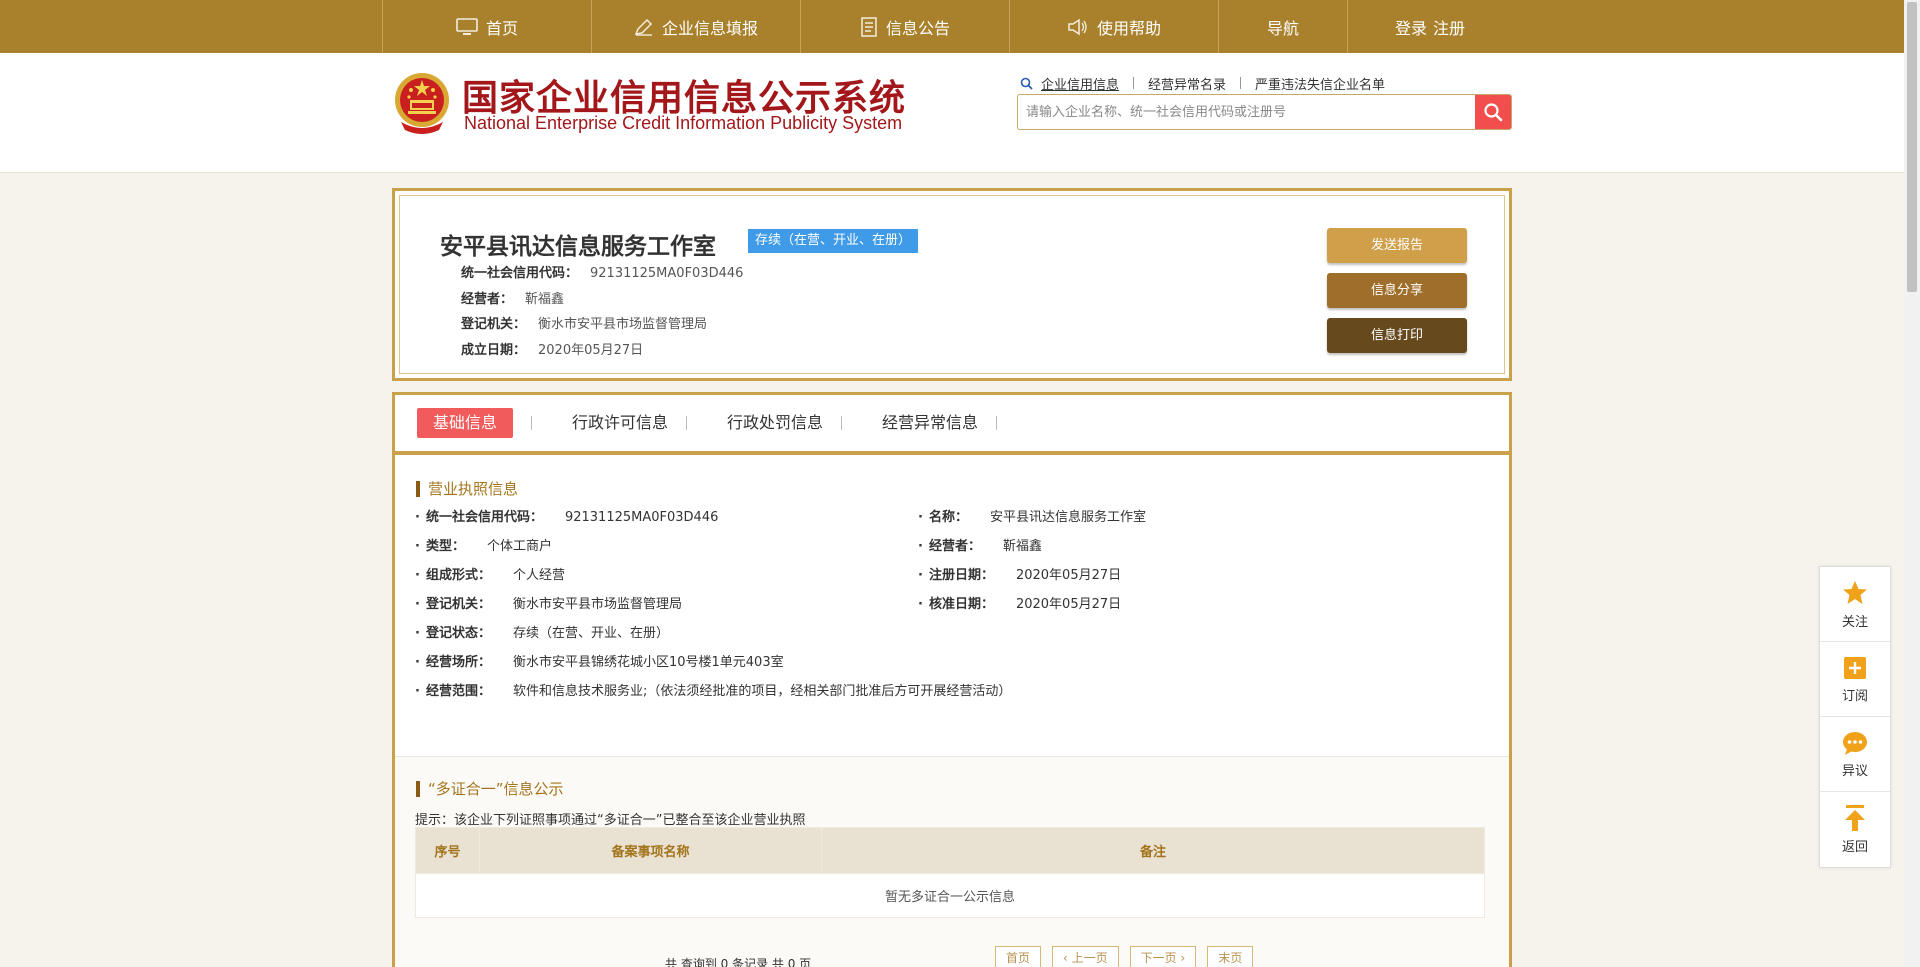  Describe the element at coordinates (490, 789) in the screenshot. I see `section-title-multi-cert: “多证合一”信息公示` at that location.